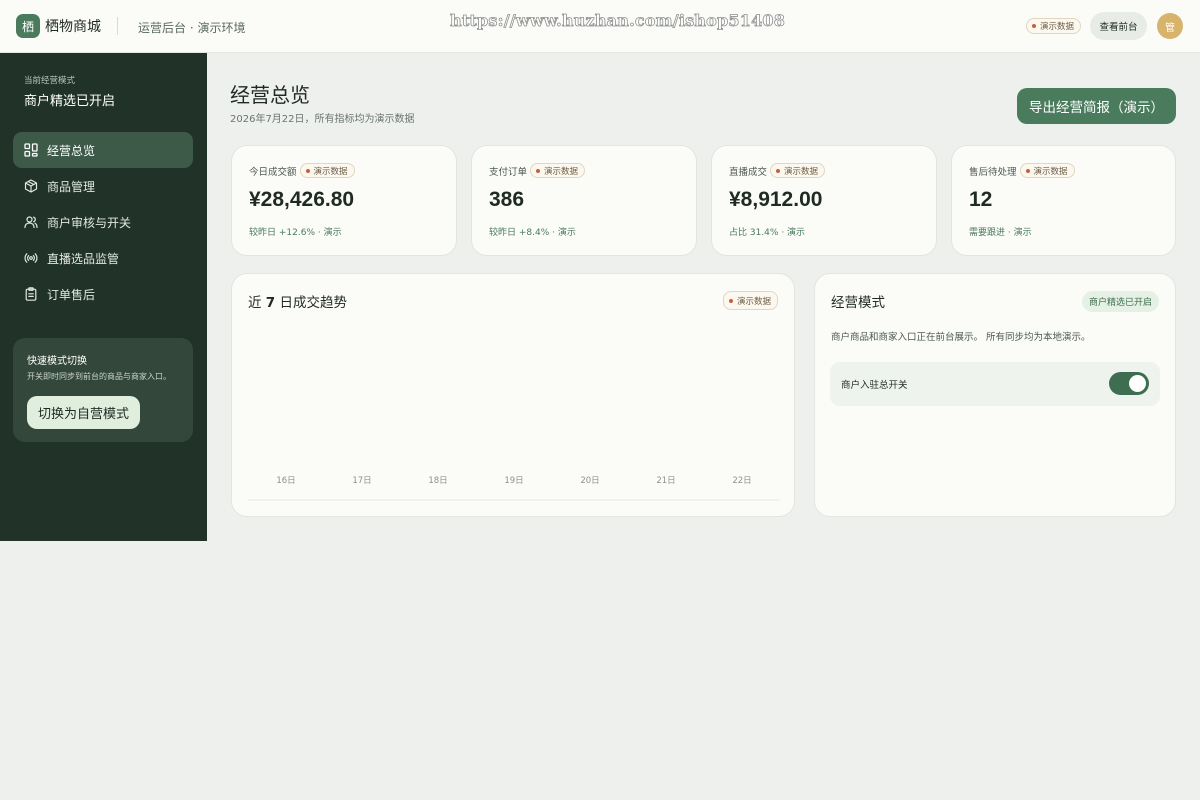 This screenshot has width=1200, height=800. Describe the element at coordinates (1000, 233) in the screenshot. I see `stat-footnote: 需要跟进 · 演示` at that location.